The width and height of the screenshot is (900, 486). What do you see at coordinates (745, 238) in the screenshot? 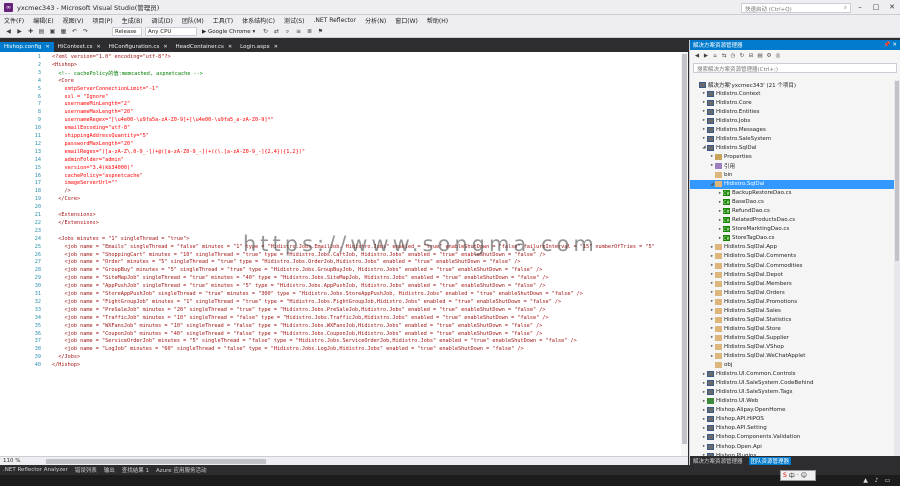
I see `tree-node: ▸ C# StoreTagDao.cs` at bounding box center [745, 238].